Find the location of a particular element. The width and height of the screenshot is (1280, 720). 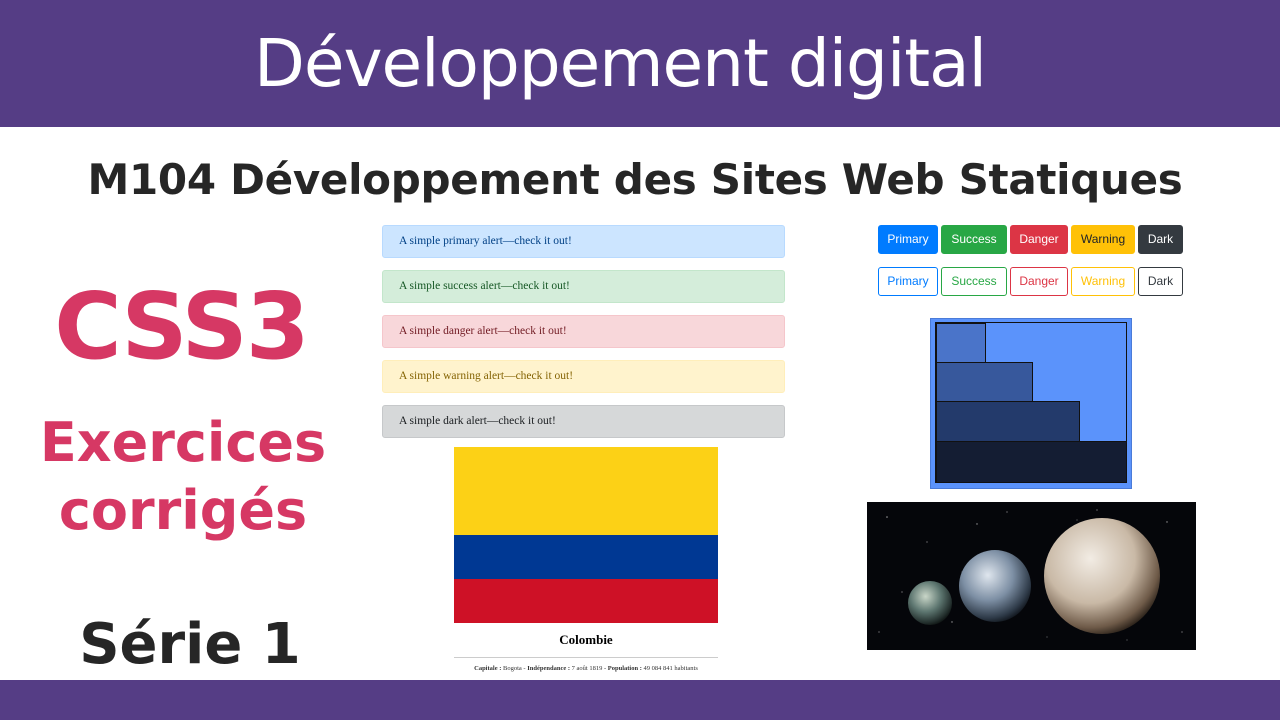

flag-country-name: Colombie is located at coordinates (586, 639).